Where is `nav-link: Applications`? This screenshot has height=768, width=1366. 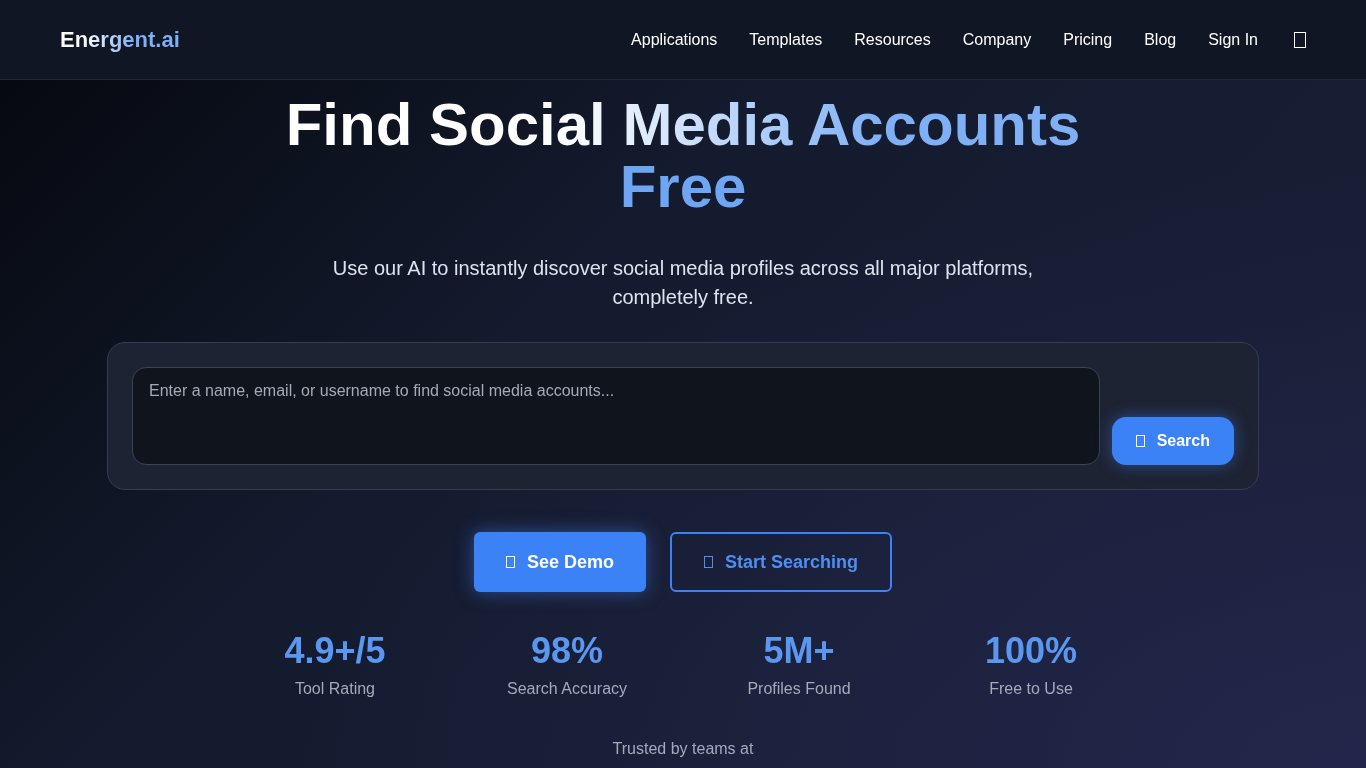 nav-link: Applications is located at coordinates (674, 39).